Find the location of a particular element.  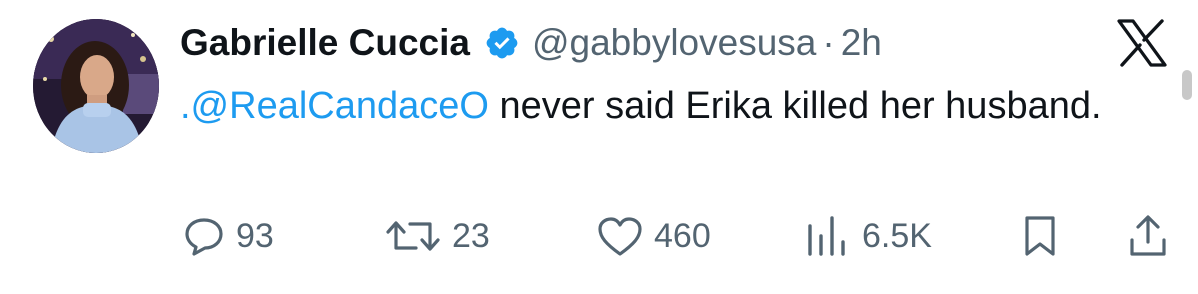

share-button is located at coordinates (1148, 236).